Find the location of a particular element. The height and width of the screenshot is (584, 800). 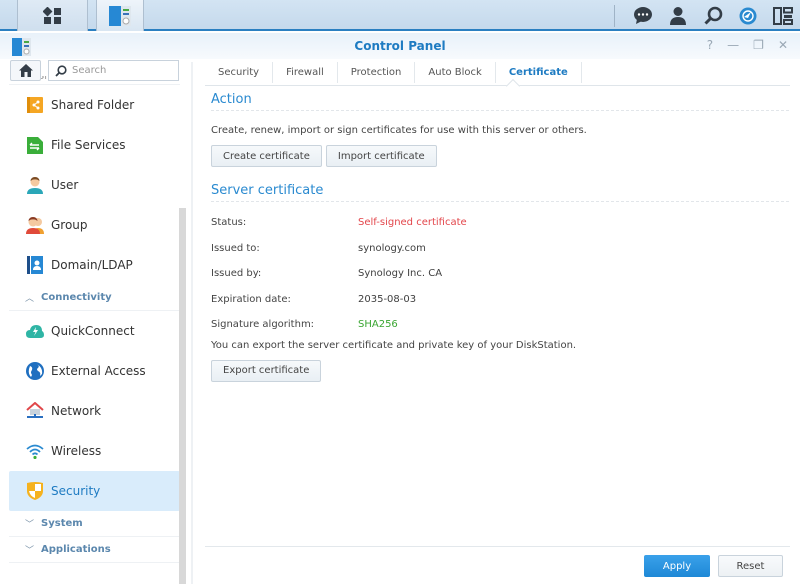

signature-algorithm-label: Signature algorithm: is located at coordinates (263, 325).